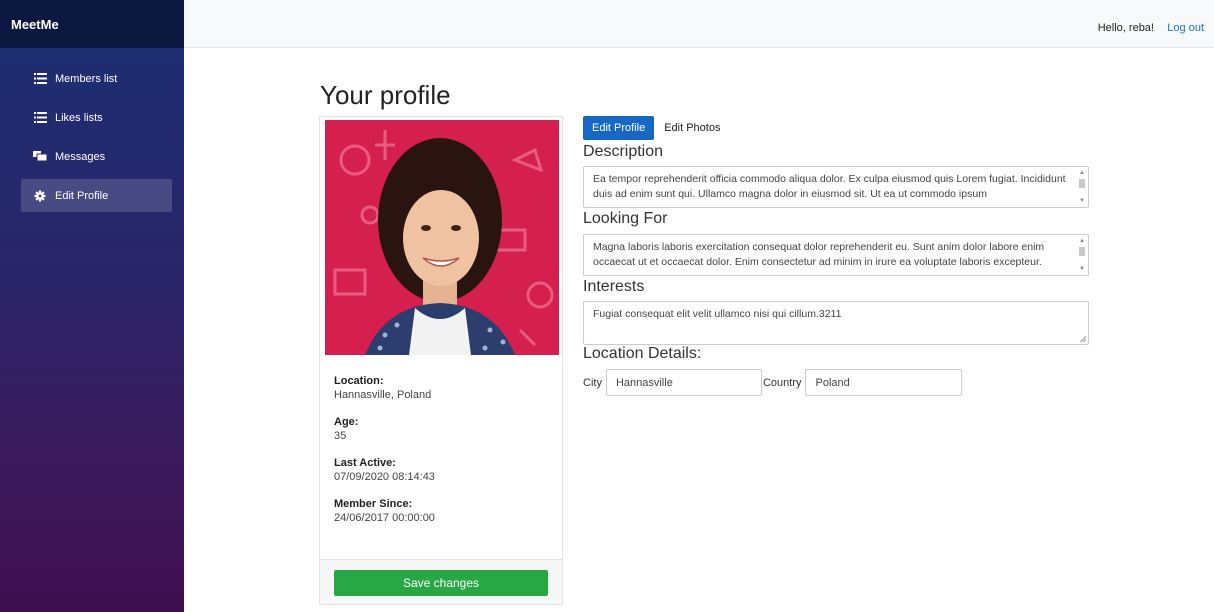 The height and width of the screenshot is (612, 1214). I want to click on gear-icon, so click(40, 196).